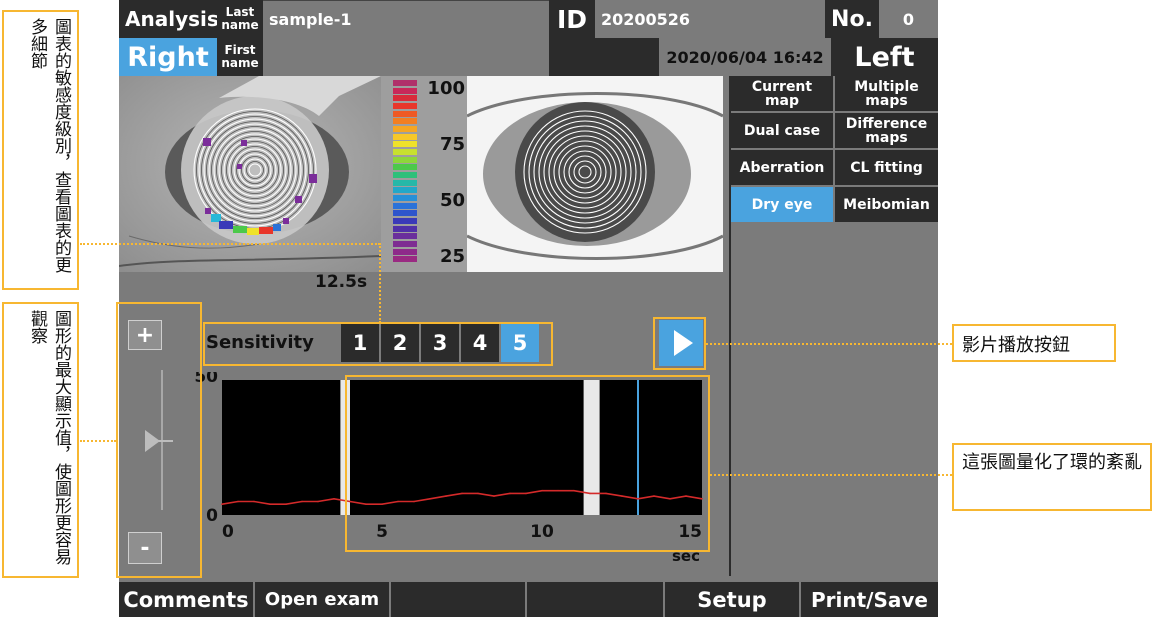 This screenshot has height=617, width=1153. I want to click on menu-meibomian: Meibomian, so click(886, 204).